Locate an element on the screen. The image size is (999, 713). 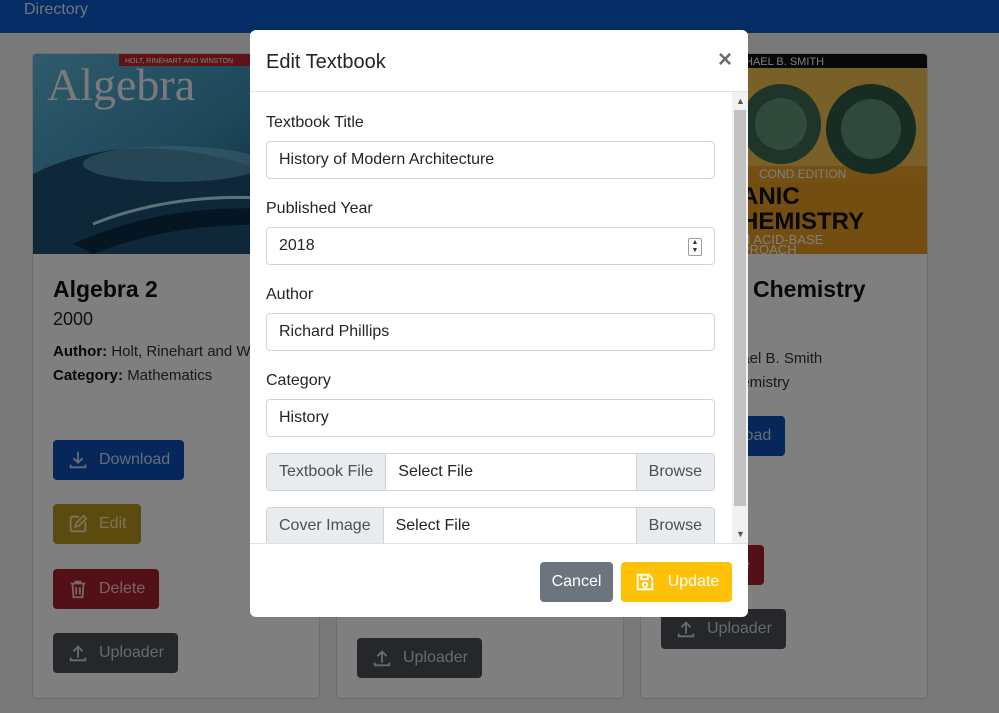
published-year-input: 2018 ▲ ▼ is located at coordinates (490, 246).